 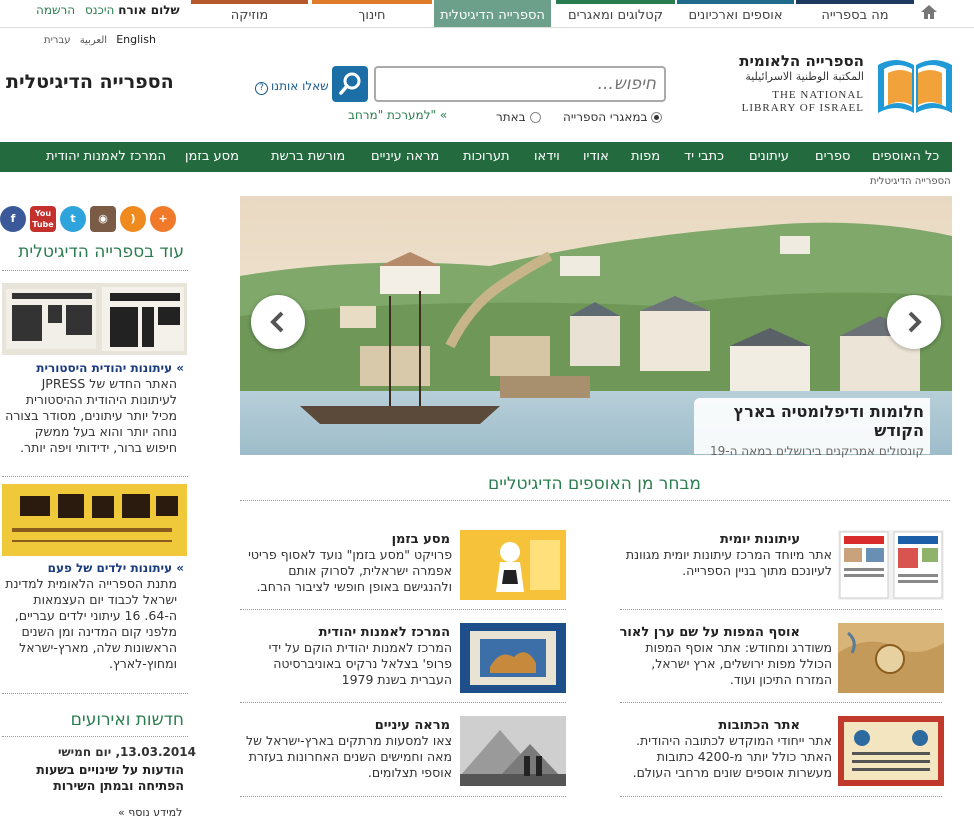 What do you see at coordinates (127, 720) in the screenshot?
I see `news-heading: חדשות ואירועים` at bounding box center [127, 720].